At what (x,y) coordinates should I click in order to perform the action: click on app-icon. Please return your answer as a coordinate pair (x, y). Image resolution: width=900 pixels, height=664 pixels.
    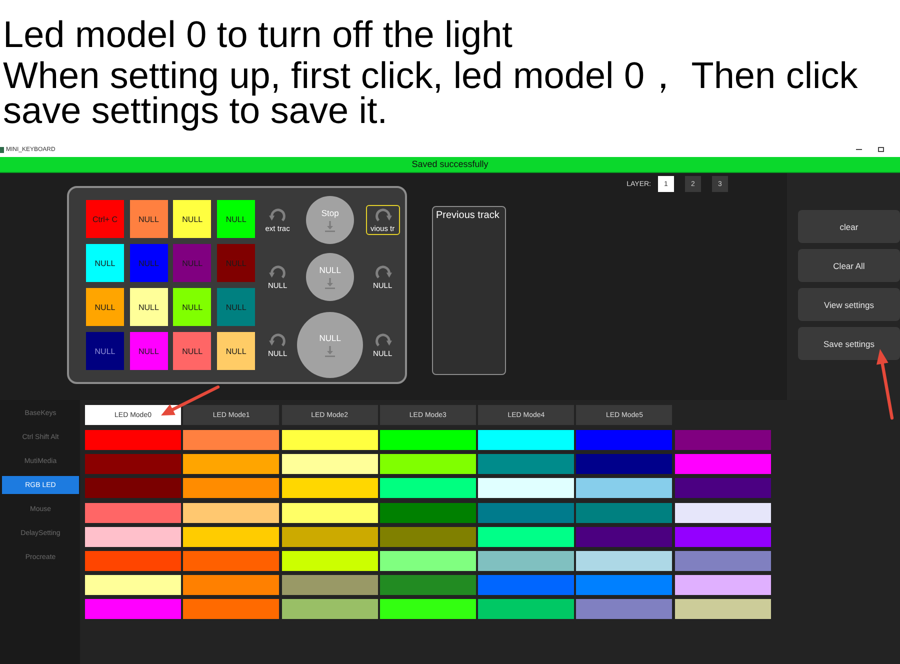
    Looking at the image, I should click on (2, 149).